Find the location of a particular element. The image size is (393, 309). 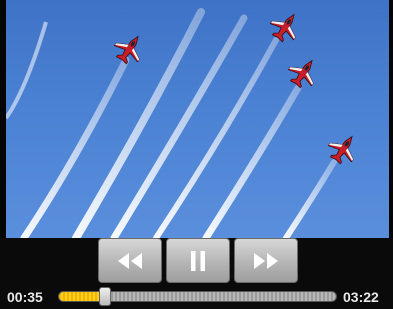

pause-button is located at coordinates (198, 260).